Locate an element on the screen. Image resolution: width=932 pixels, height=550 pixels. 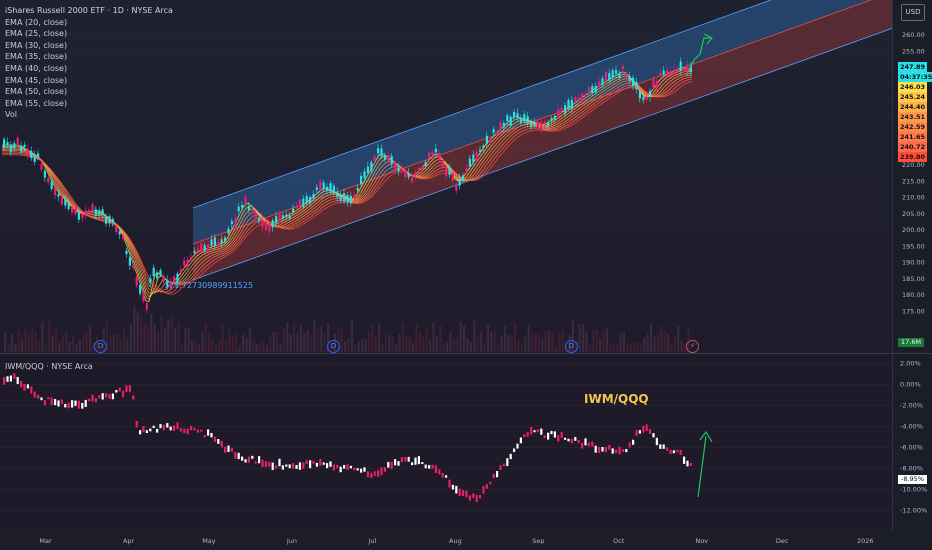
ratio-legend: IWM/QQQ · NYSE Arca is located at coordinates (49, 366).